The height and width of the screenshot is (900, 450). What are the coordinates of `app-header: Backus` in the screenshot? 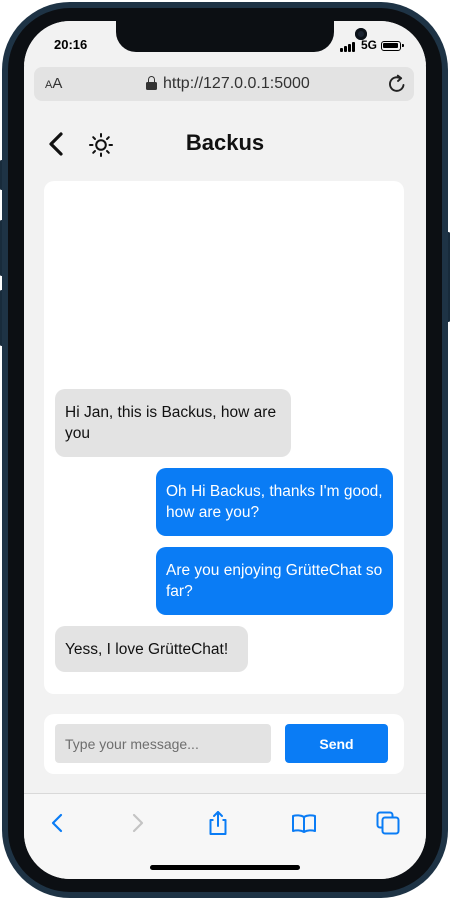 It's located at (225, 143).